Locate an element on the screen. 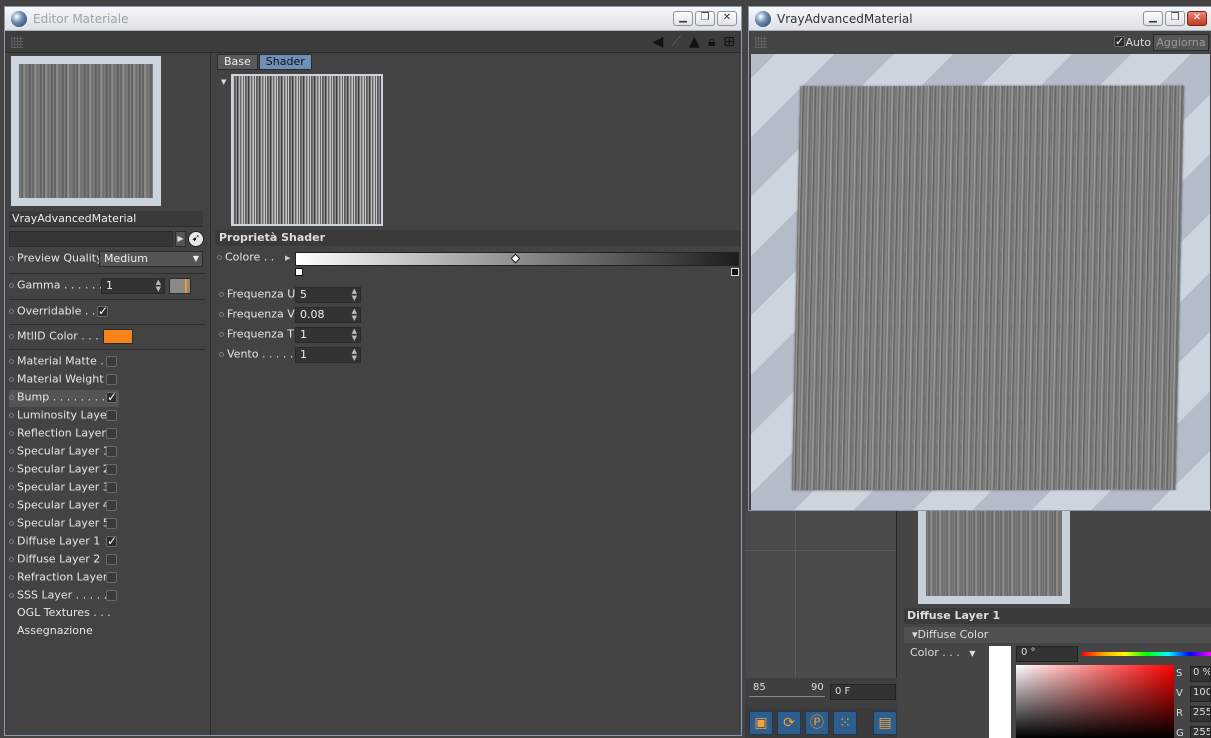 Image resolution: width=1211 pixels, height=738 pixels. shader-prop-input: 0.08 ▲ ▼ is located at coordinates (328, 315).